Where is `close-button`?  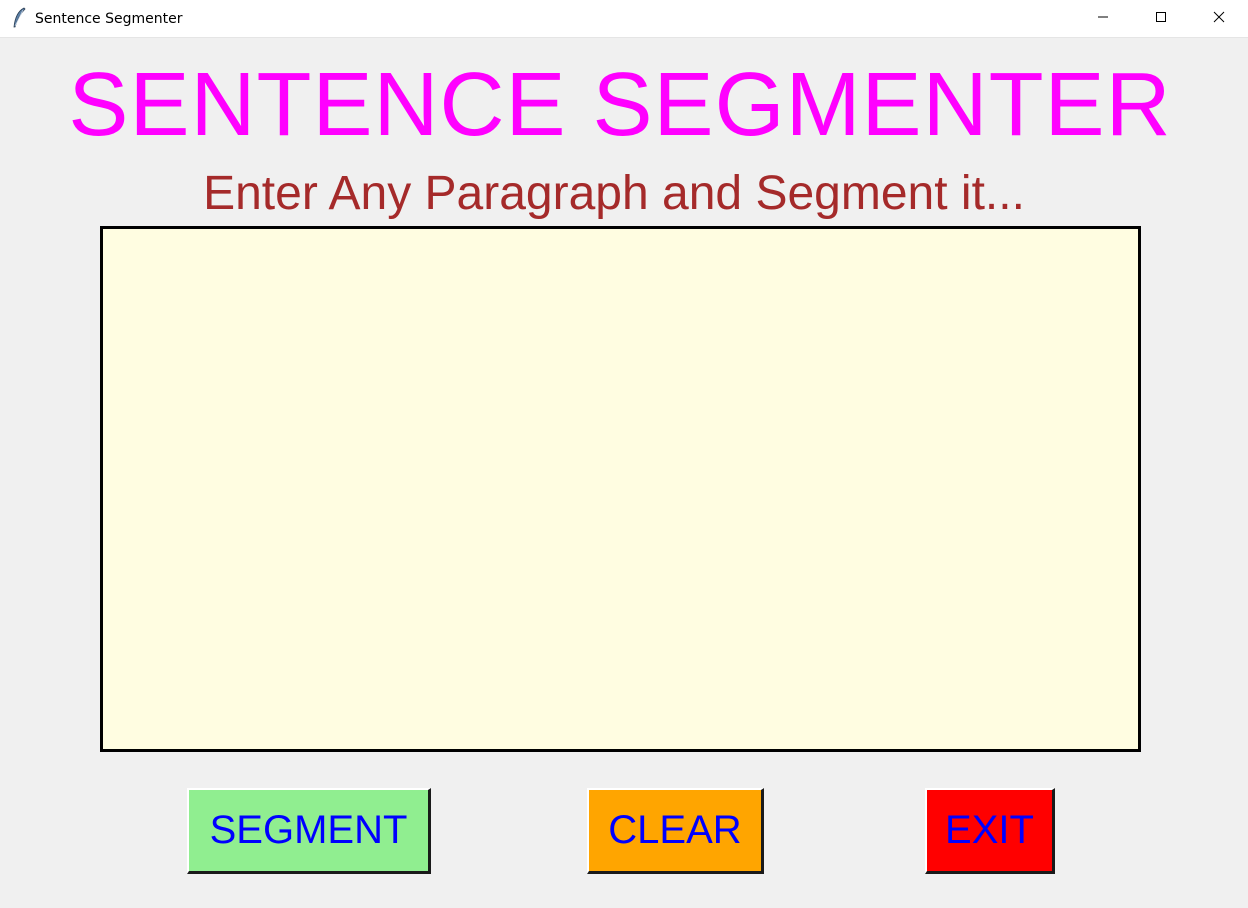
close-button is located at coordinates (1219, 19).